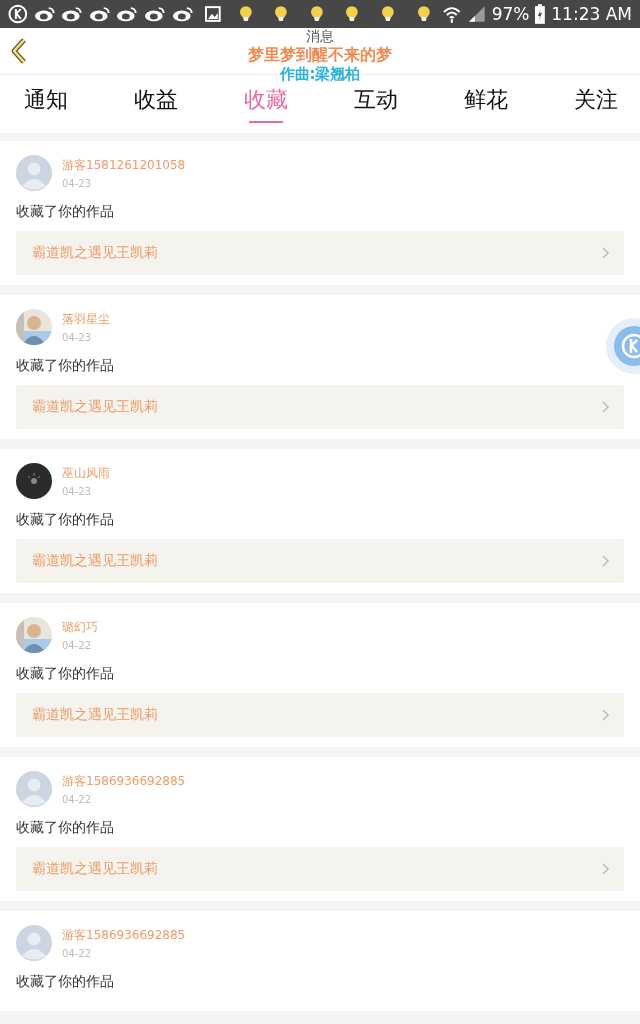 The height and width of the screenshot is (1024, 640). What do you see at coordinates (19, 51) in the screenshot?
I see `back-icon` at bounding box center [19, 51].